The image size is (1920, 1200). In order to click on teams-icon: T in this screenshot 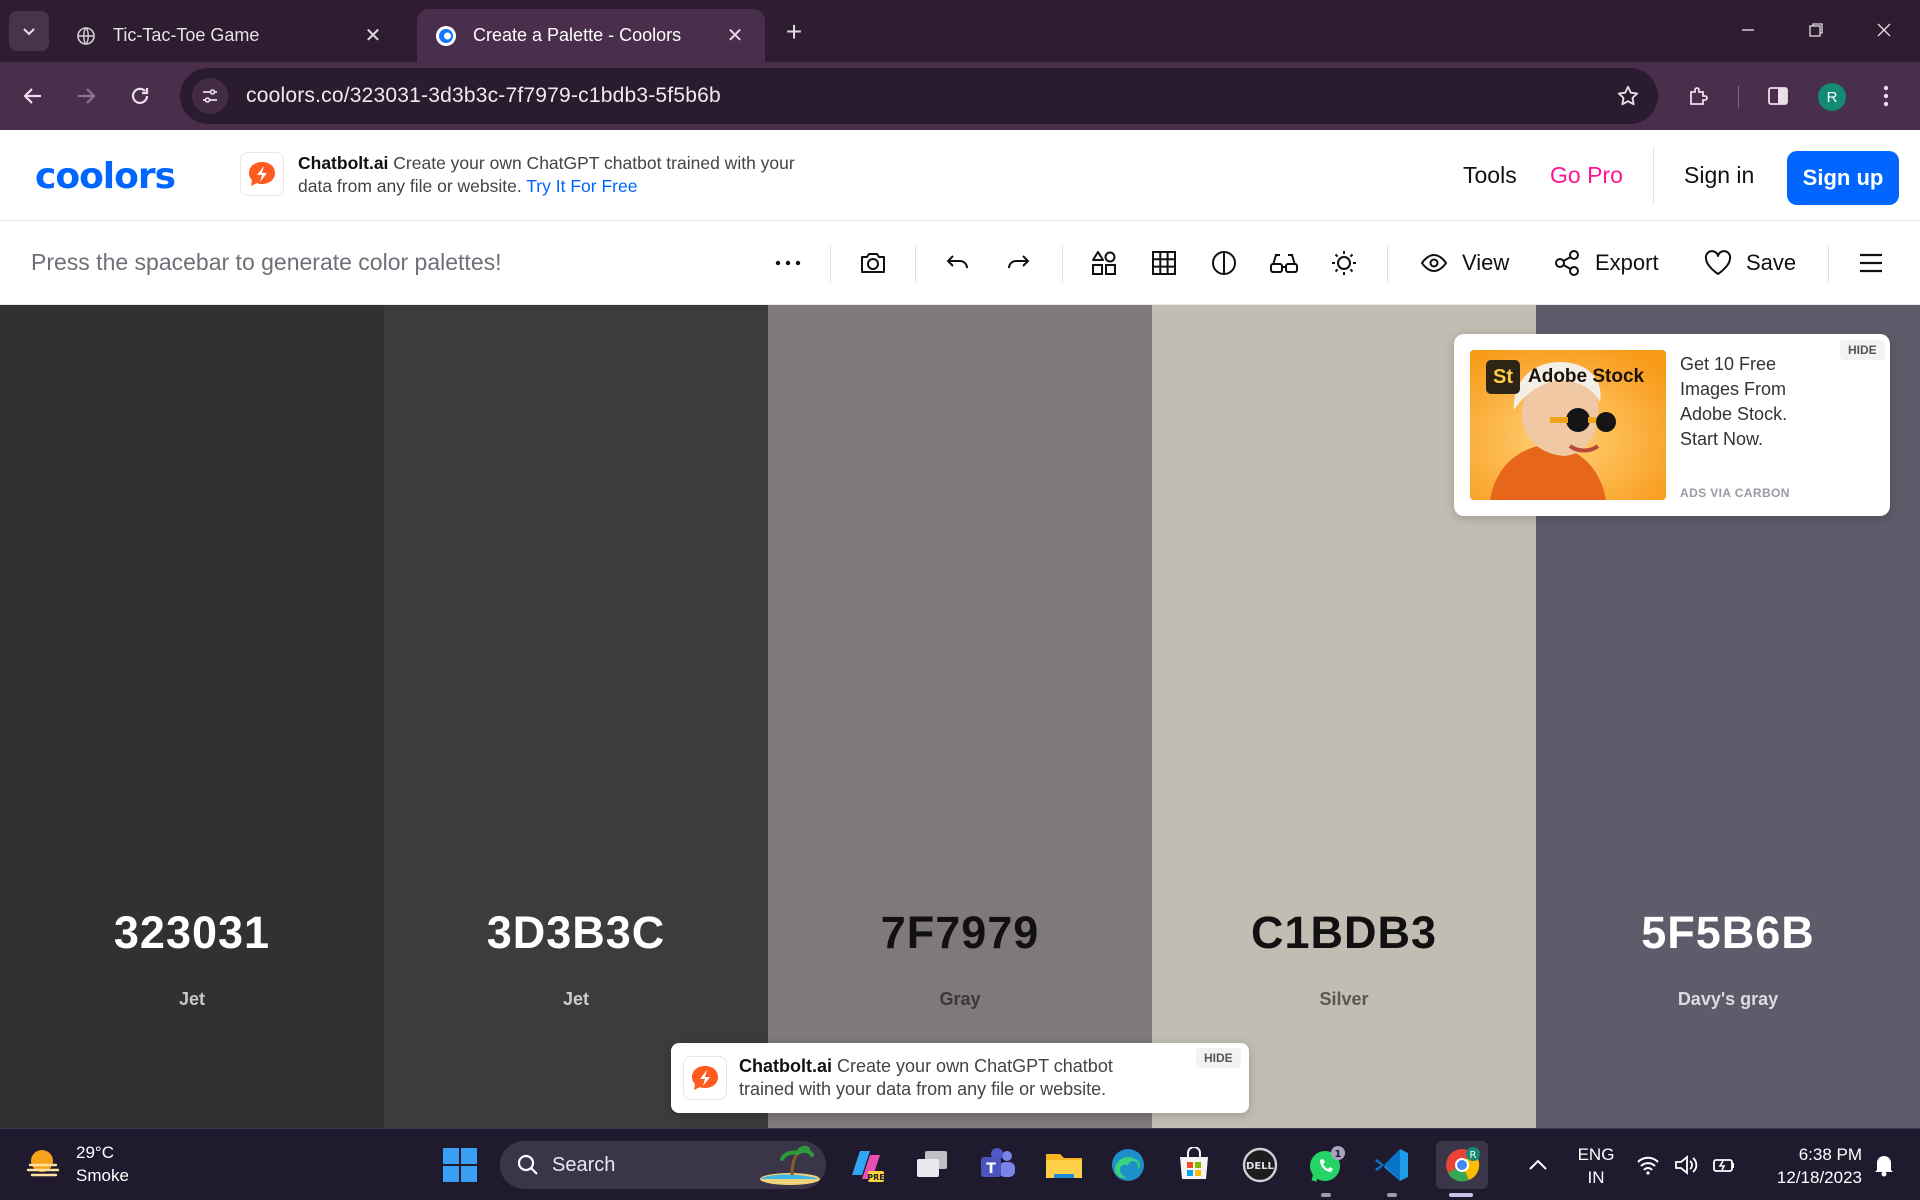, I will do `click(998, 1165)`.